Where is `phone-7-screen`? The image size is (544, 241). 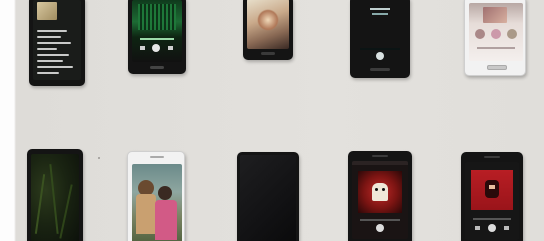 phone-7-screen is located at coordinates (157, 202).